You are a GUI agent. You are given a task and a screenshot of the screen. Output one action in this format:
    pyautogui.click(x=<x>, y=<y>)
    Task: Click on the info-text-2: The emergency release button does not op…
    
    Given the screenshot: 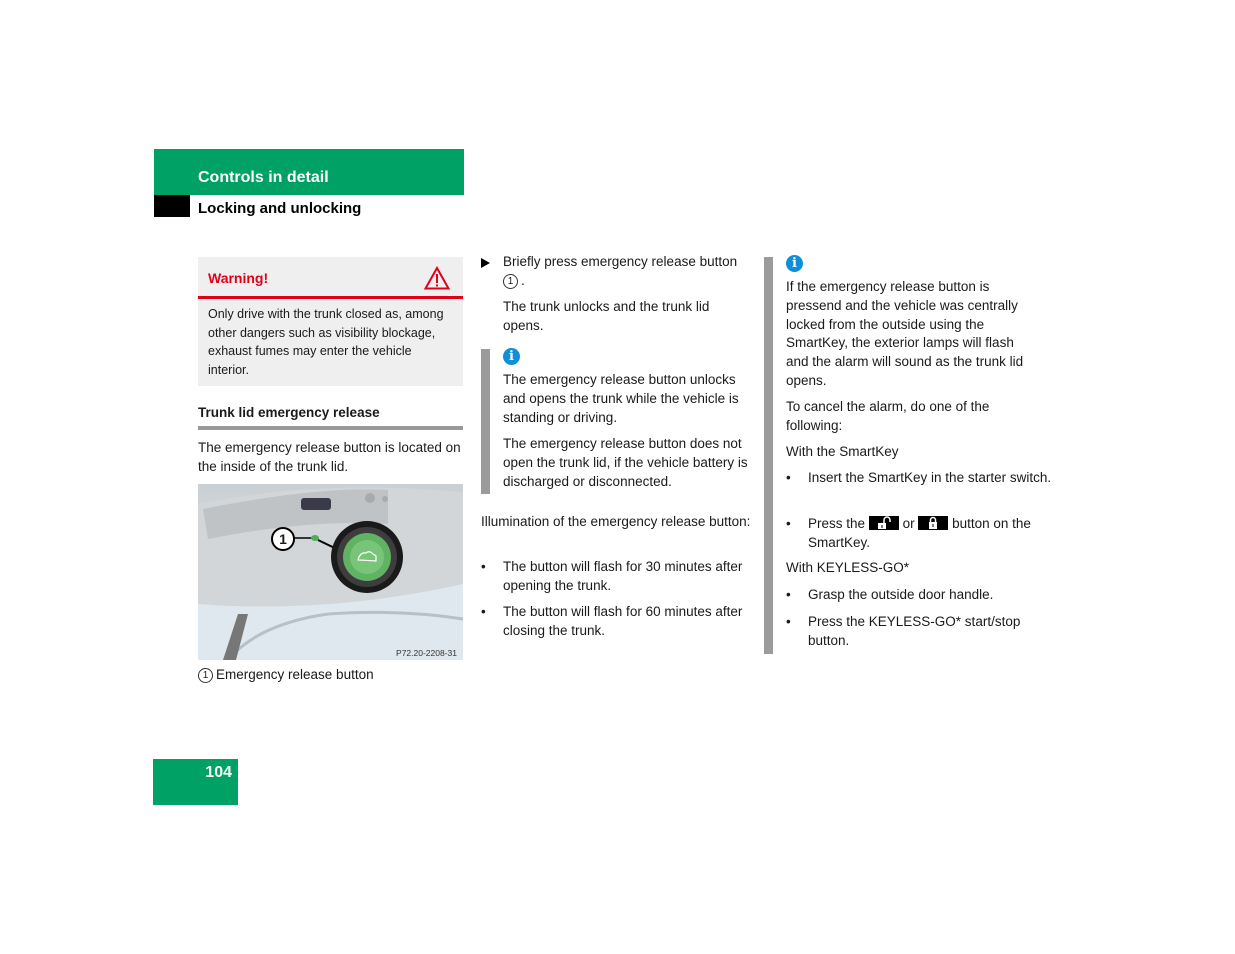 What is the action you would take?
    pyautogui.click(x=625, y=462)
    